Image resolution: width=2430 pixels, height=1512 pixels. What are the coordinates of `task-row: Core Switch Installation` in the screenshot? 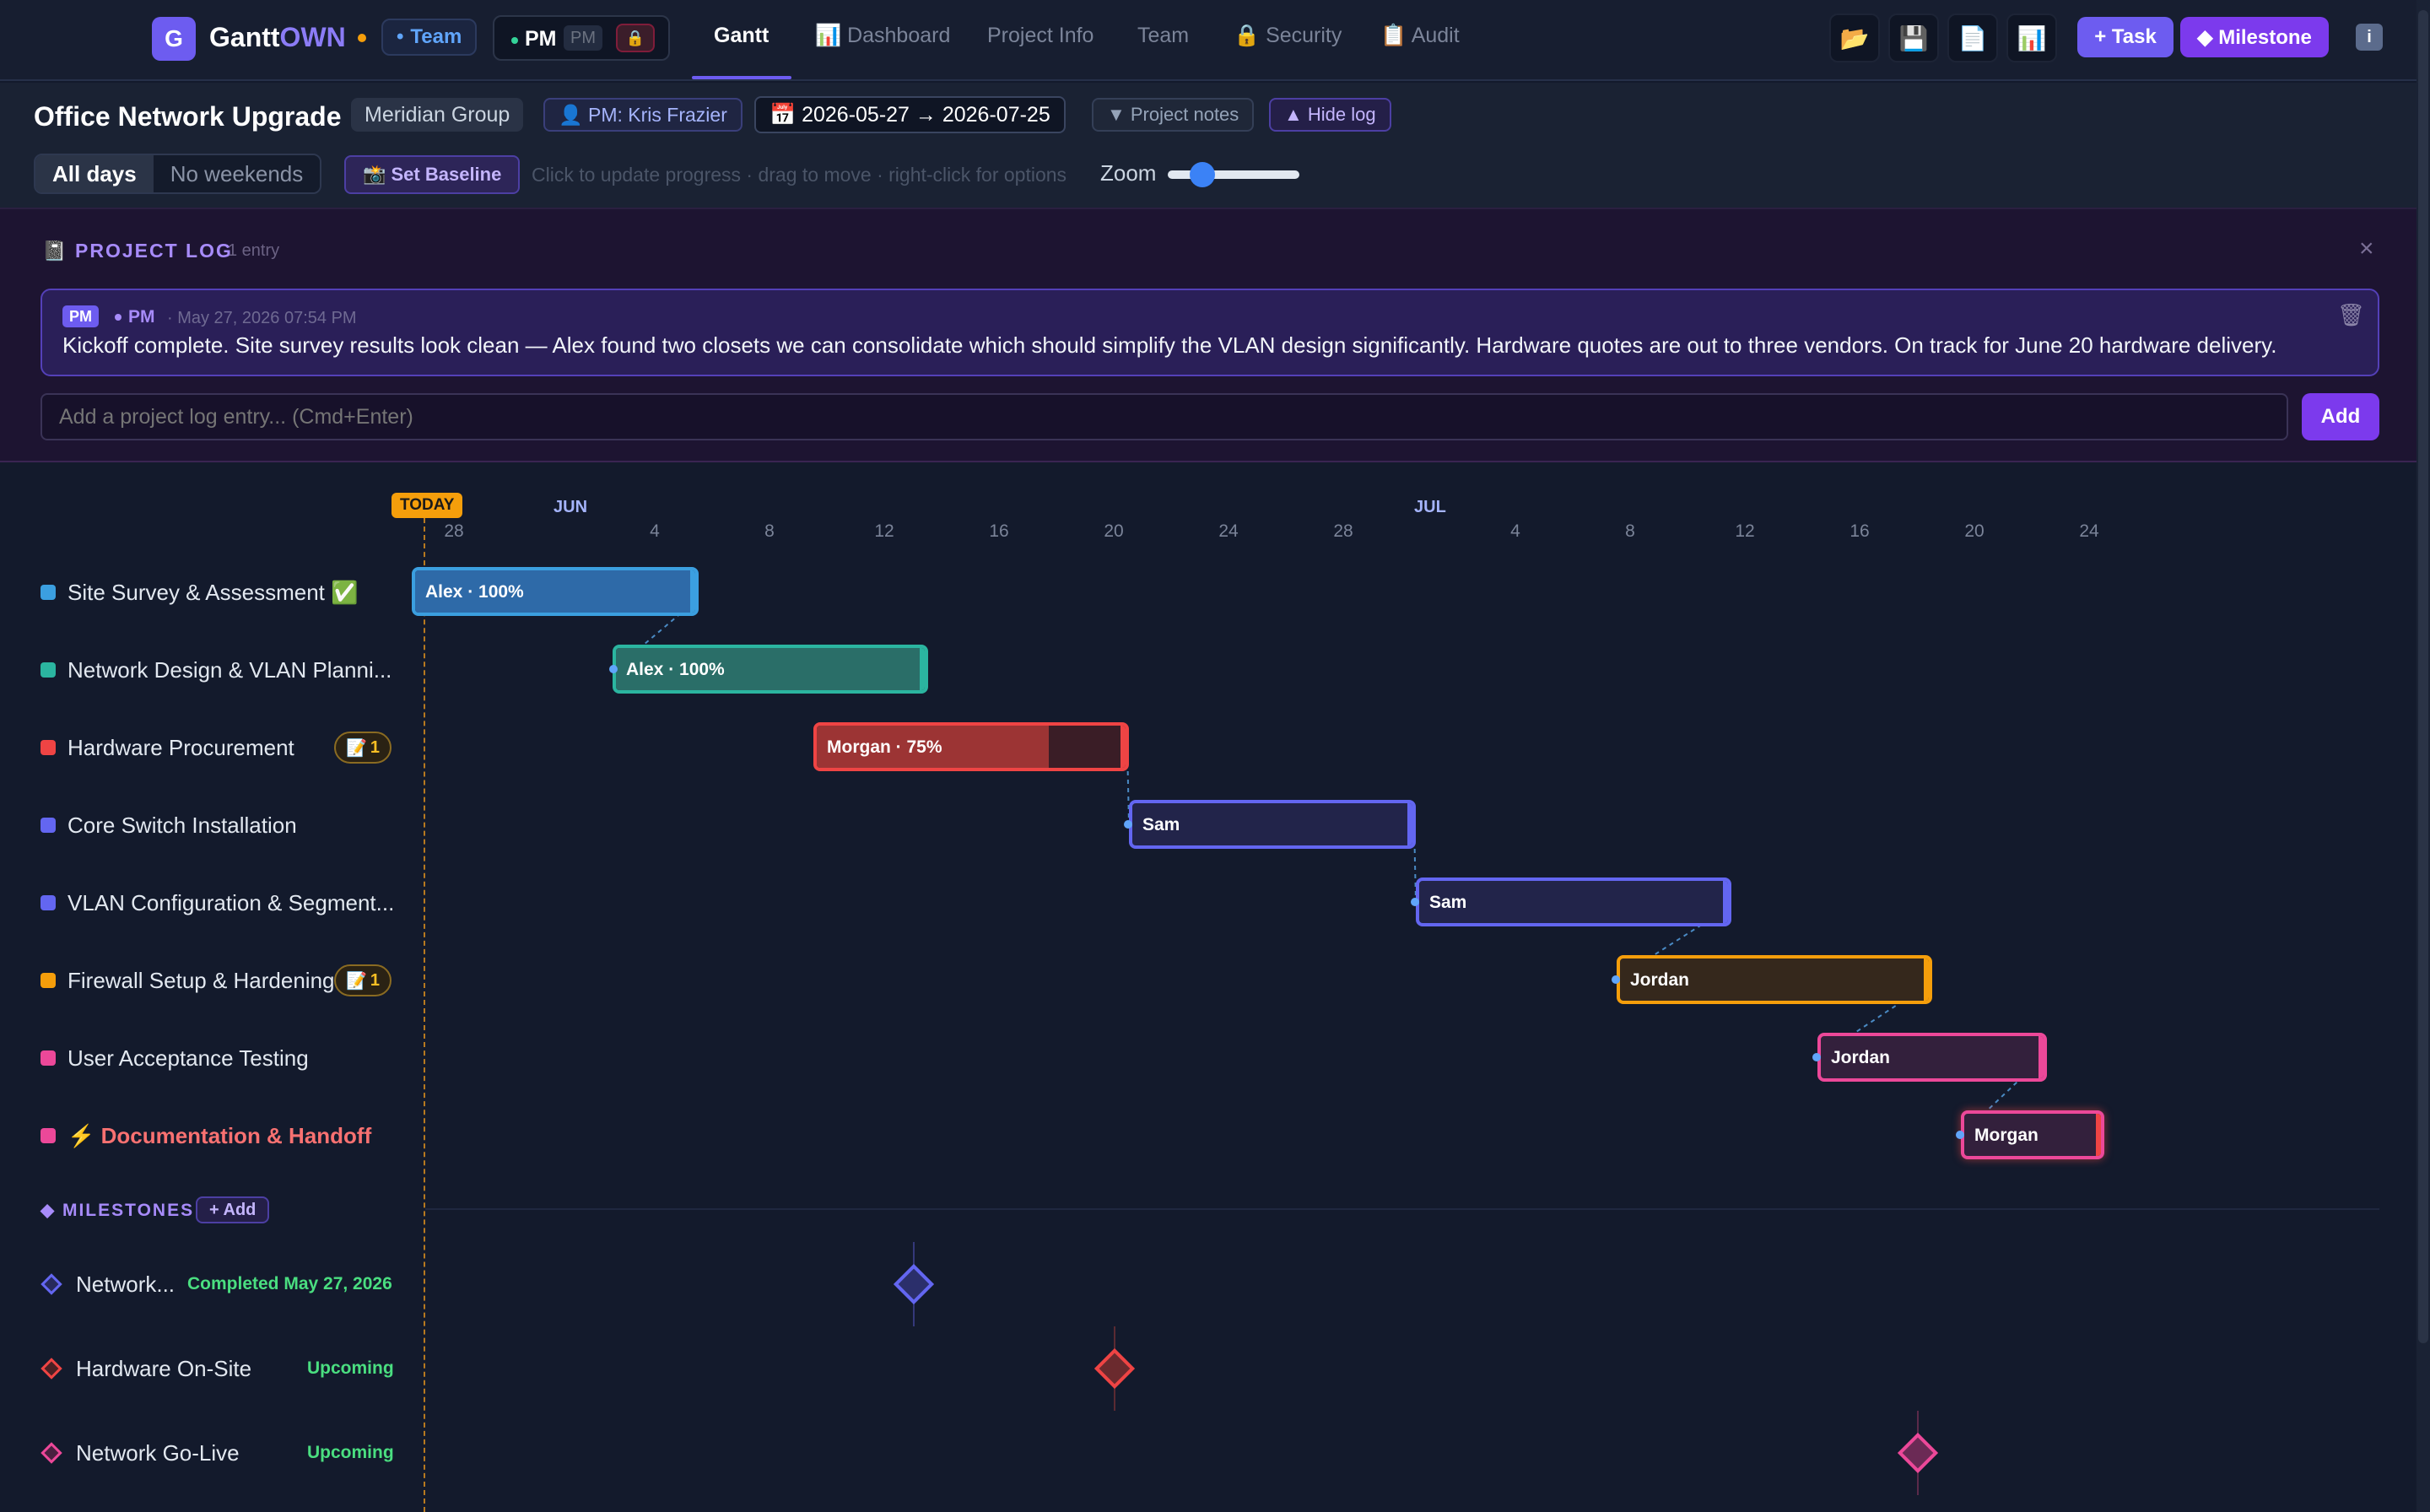 It's located at (168, 825).